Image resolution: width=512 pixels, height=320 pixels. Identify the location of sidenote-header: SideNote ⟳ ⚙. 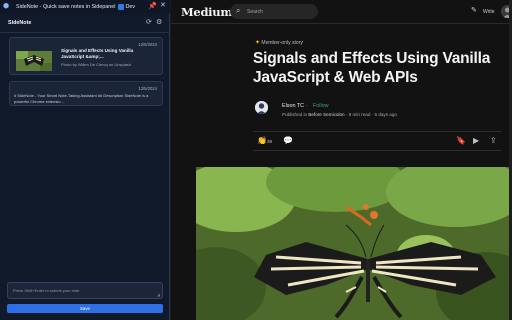
(85, 23).